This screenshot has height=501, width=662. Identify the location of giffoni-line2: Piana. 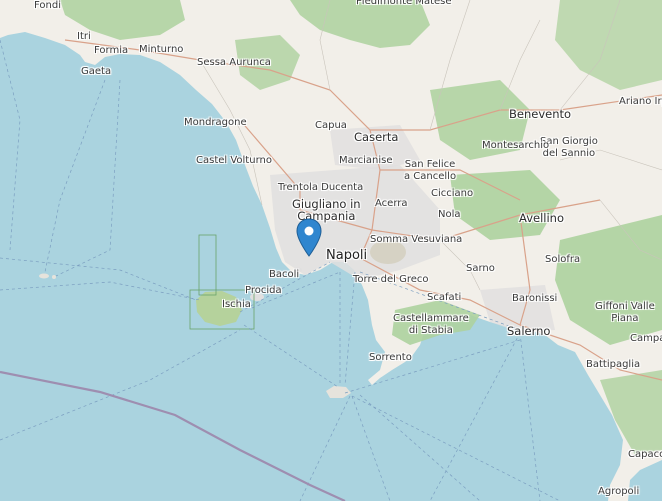
(625, 318).